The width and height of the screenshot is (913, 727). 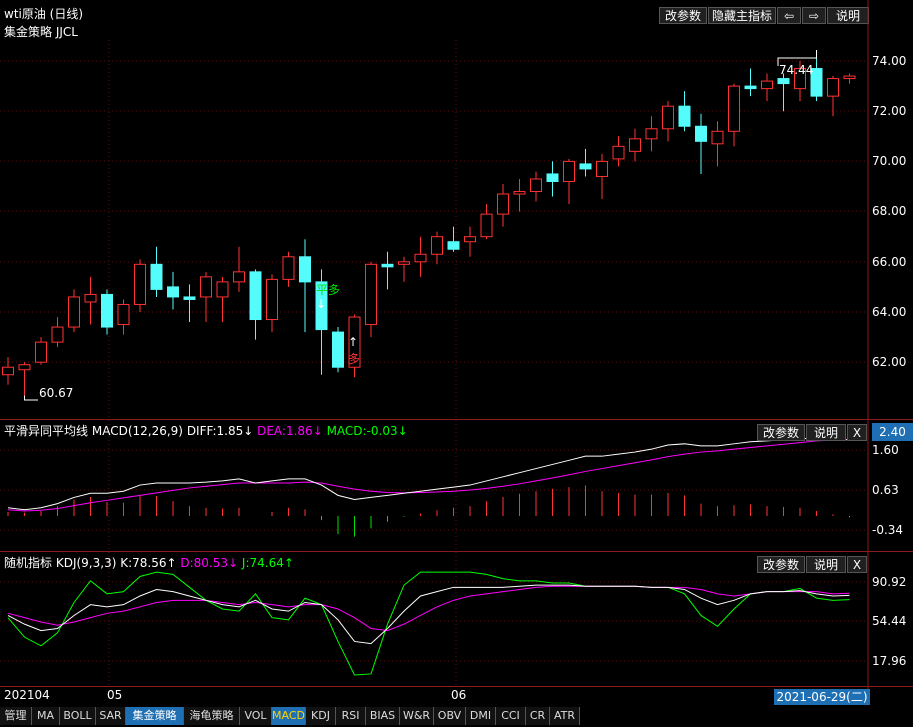 What do you see at coordinates (31, 398) in the screenshot?
I see `low-leader-line` at bounding box center [31, 398].